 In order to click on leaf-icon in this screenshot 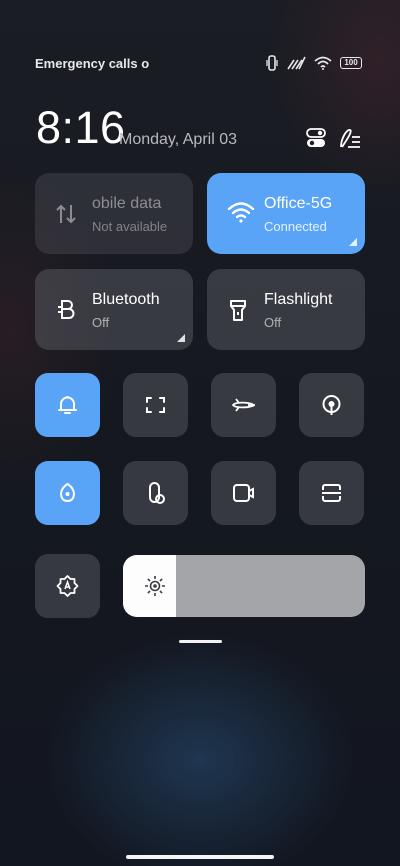, I will do `click(67, 492)`.